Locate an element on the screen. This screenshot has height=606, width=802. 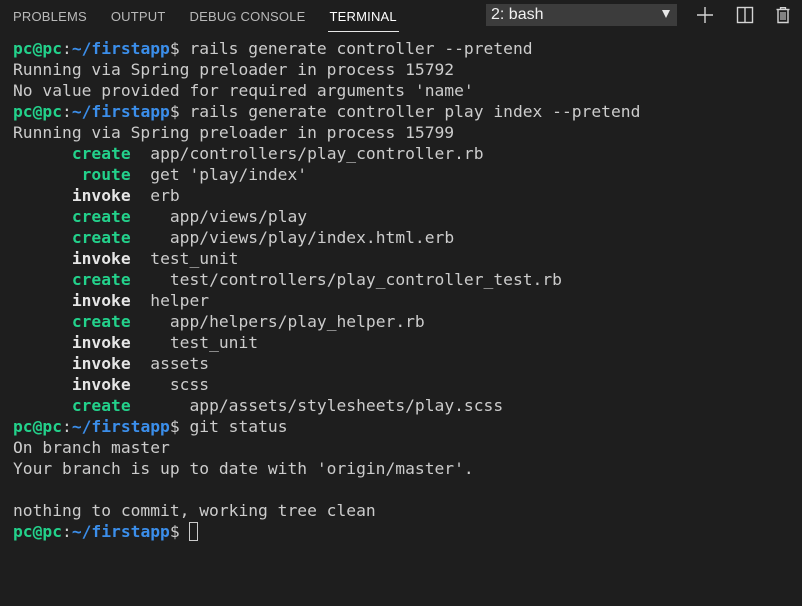
terminal-line: nothing to commit, working tree clean is located at coordinates (403, 510).